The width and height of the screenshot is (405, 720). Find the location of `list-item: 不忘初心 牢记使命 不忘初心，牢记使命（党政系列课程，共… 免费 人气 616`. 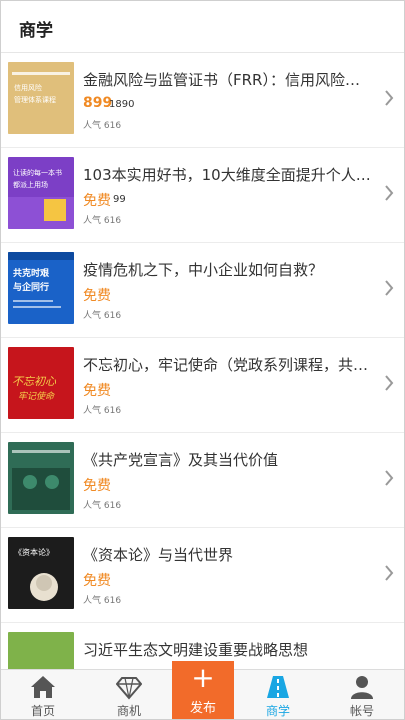

list-item: 不忘初心 牢记使命 不忘初心，牢记使命（党政系列课程，共… 免费 人气 616 is located at coordinates (202, 385).